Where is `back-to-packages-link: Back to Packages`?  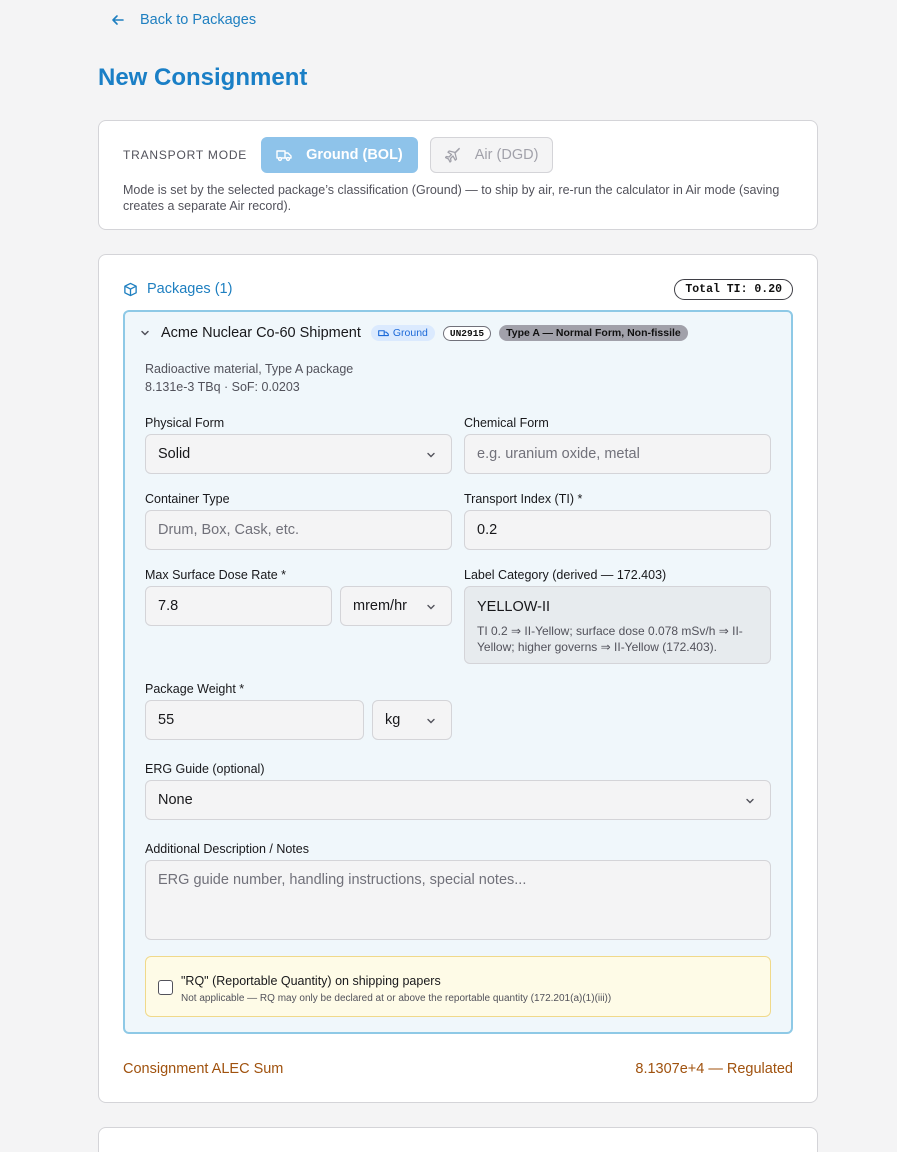
back-to-packages-link: Back to Packages is located at coordinates (183, 20).